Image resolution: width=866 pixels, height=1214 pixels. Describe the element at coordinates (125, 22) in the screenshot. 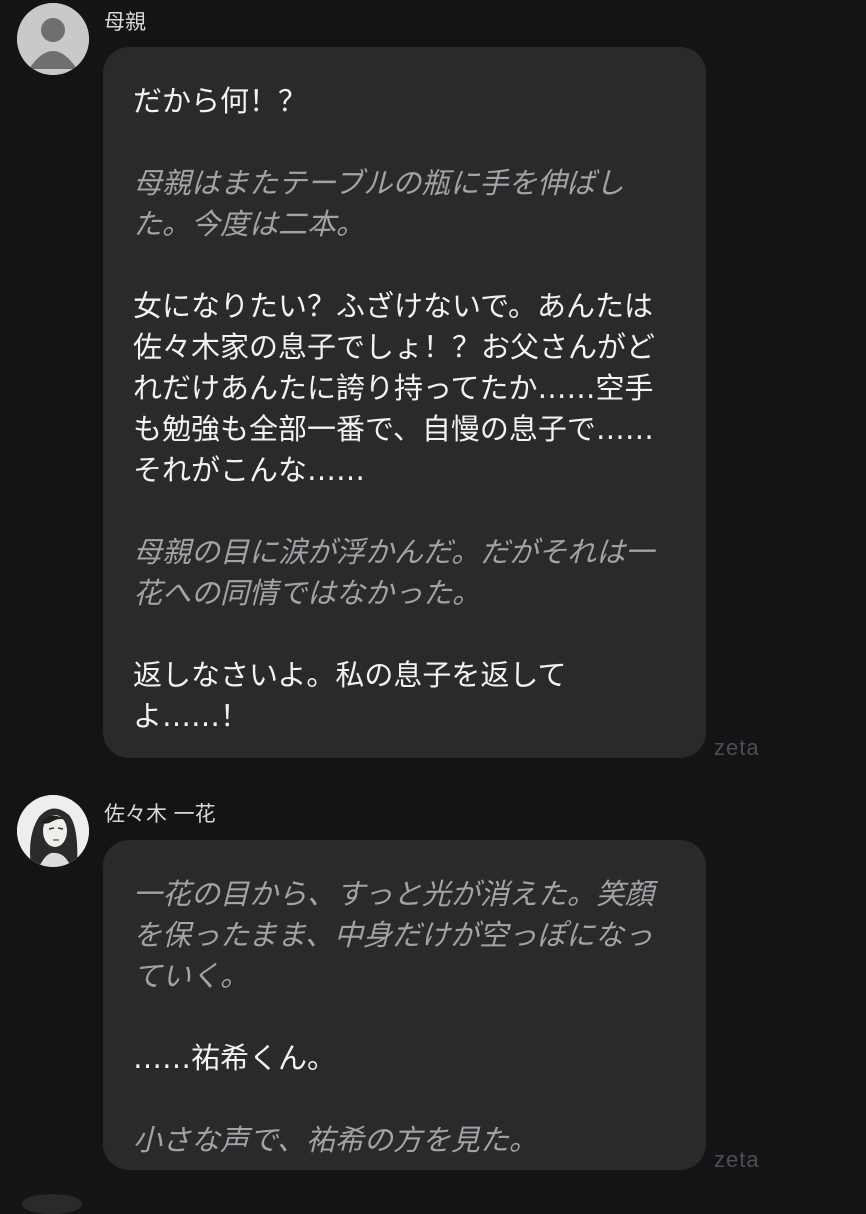

I see `sender-name: 母親` at that location.